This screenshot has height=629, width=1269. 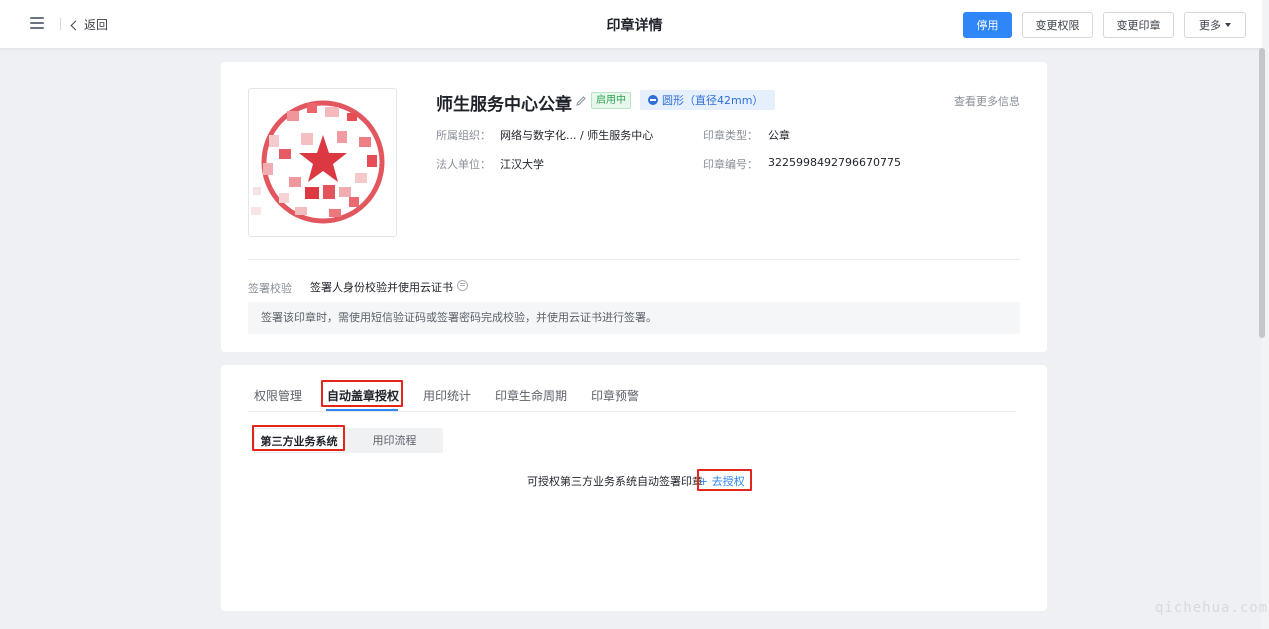 I want to click on change-permission-button: 变更权限, so click(x=1057, y=25).